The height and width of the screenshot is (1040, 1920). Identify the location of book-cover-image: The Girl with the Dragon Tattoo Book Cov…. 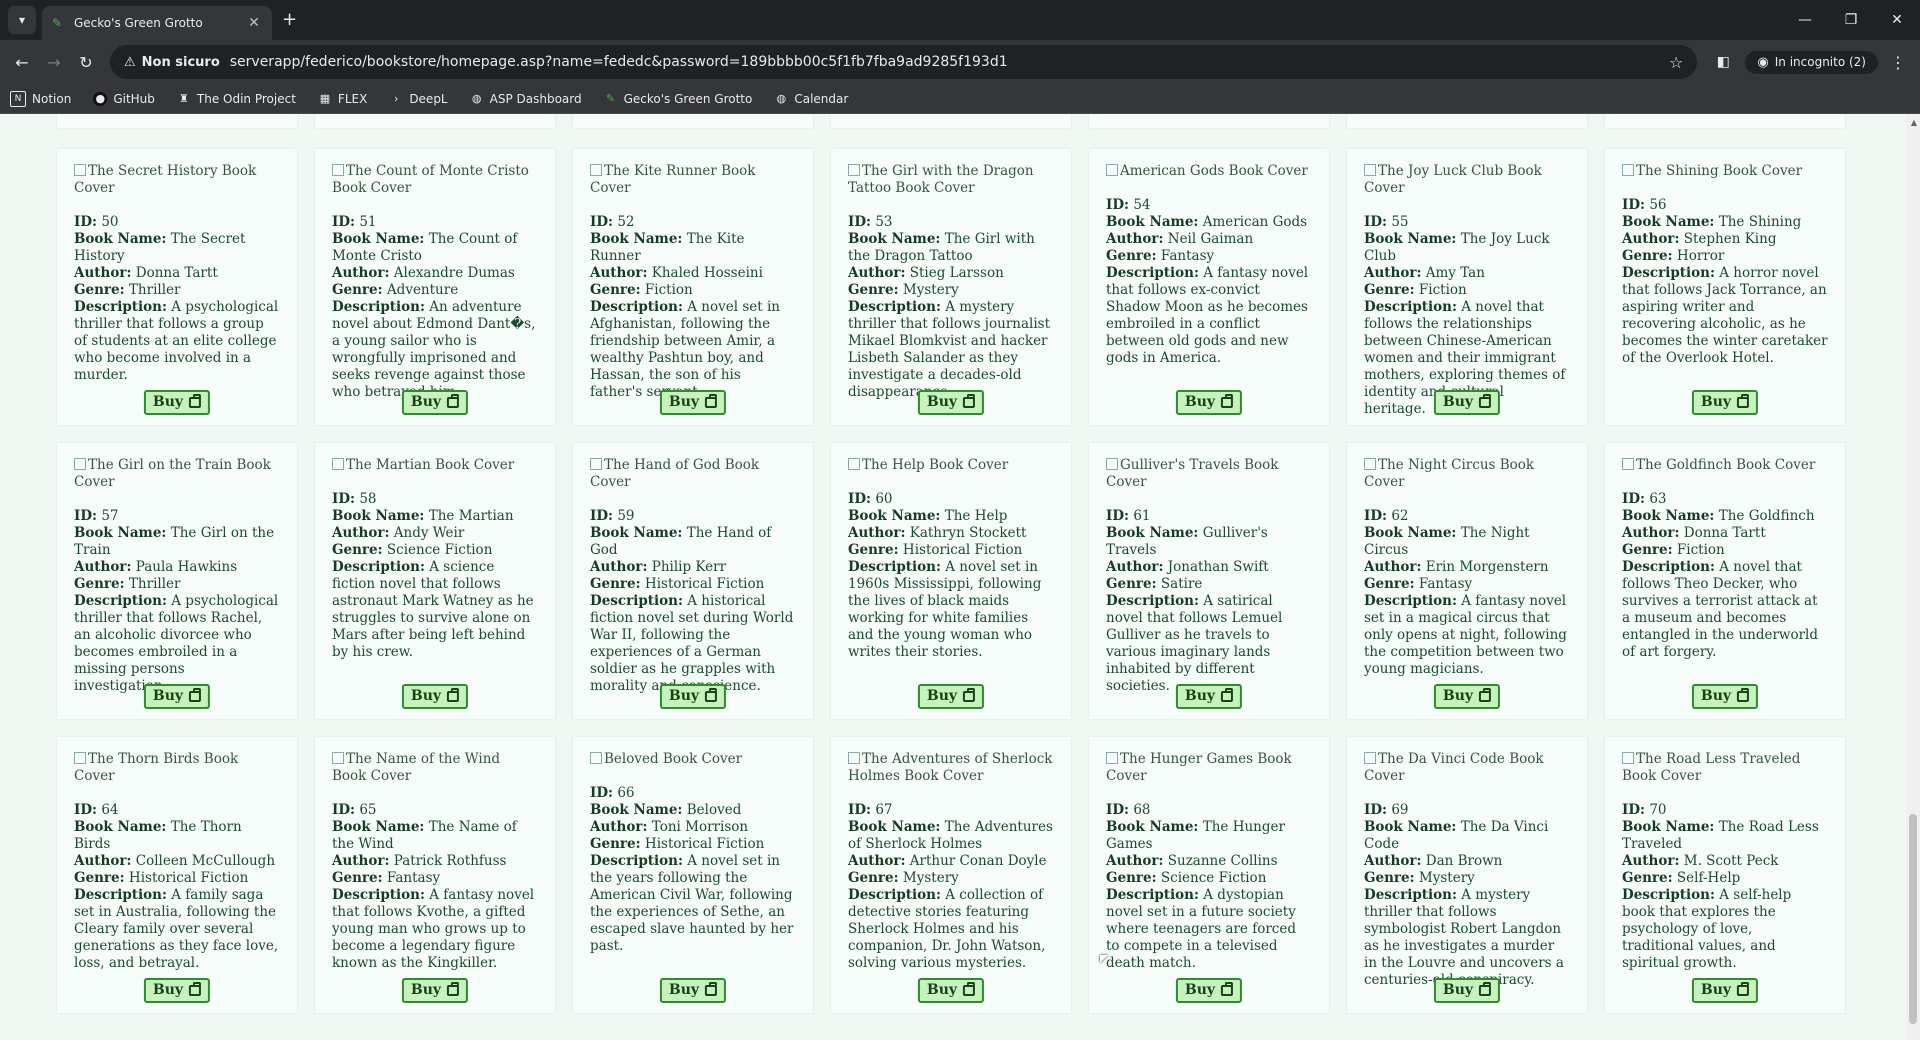
(941, 179).